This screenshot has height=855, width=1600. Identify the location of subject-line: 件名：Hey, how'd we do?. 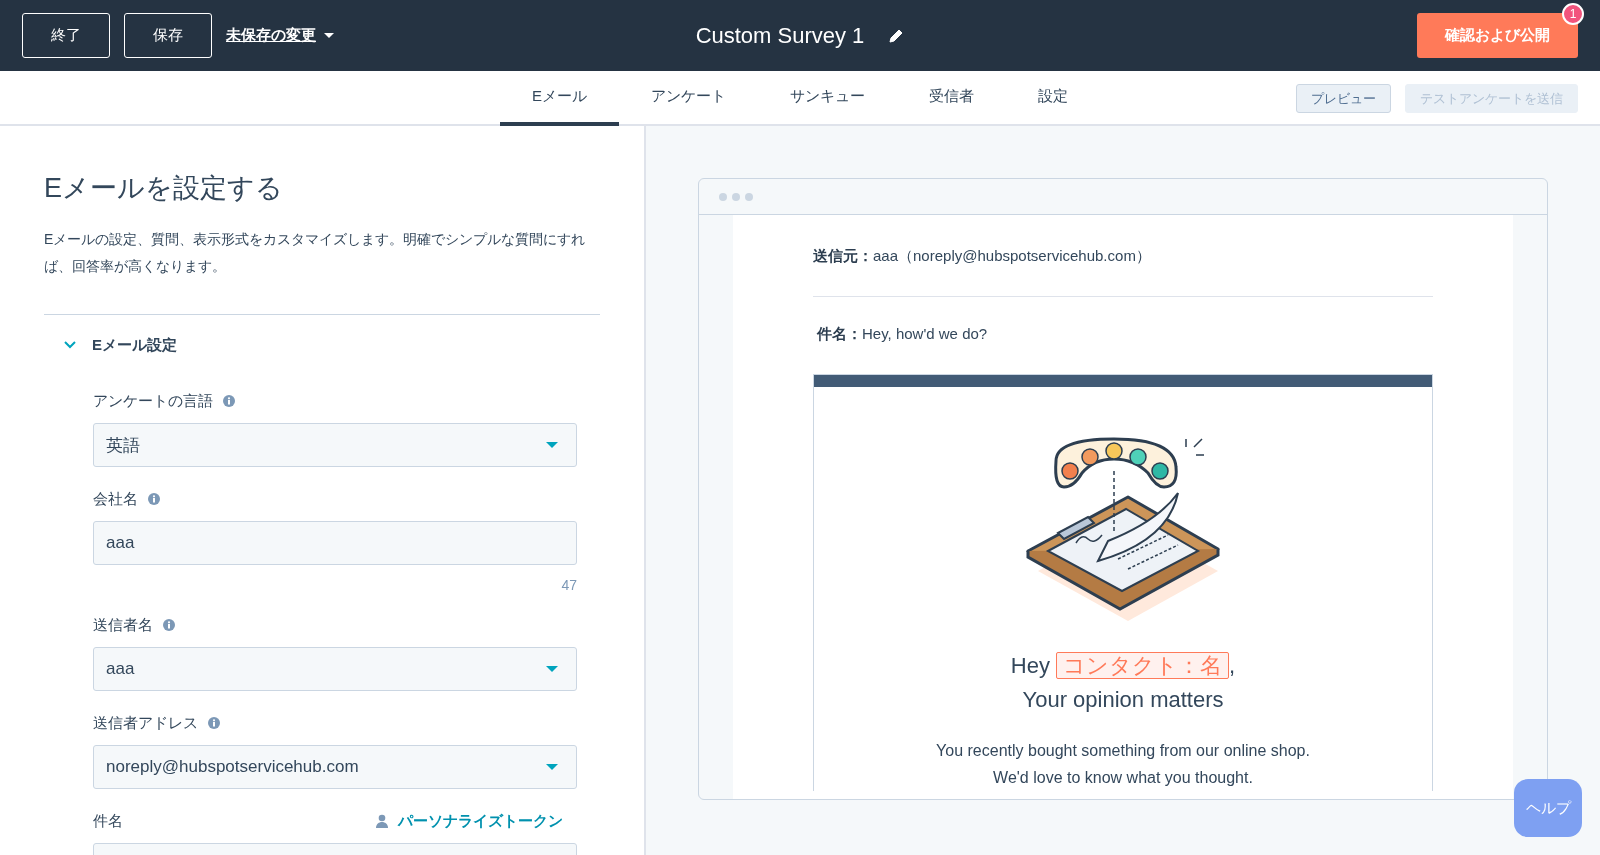
(902, 334).